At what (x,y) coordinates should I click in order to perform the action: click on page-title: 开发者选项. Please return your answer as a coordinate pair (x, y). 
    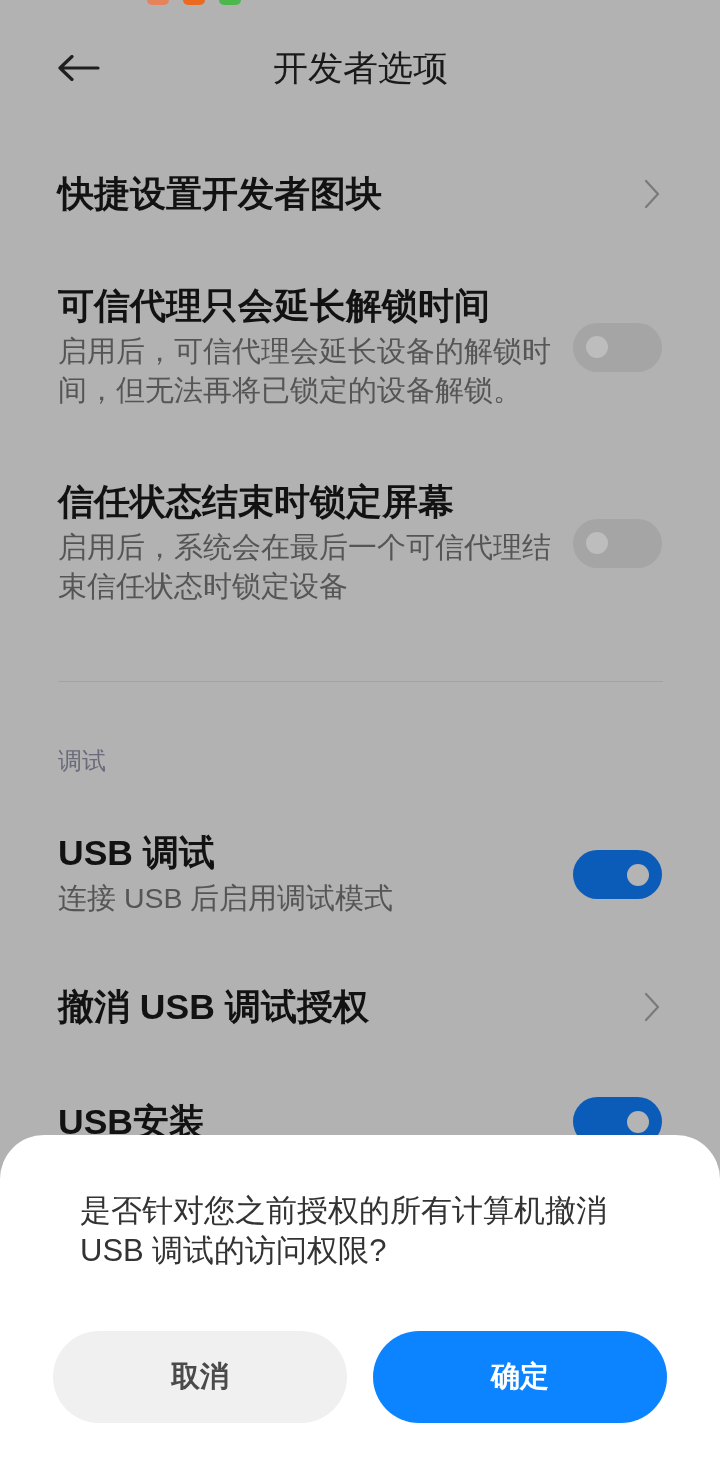
    Looking at the image, I should click on (360, 68).